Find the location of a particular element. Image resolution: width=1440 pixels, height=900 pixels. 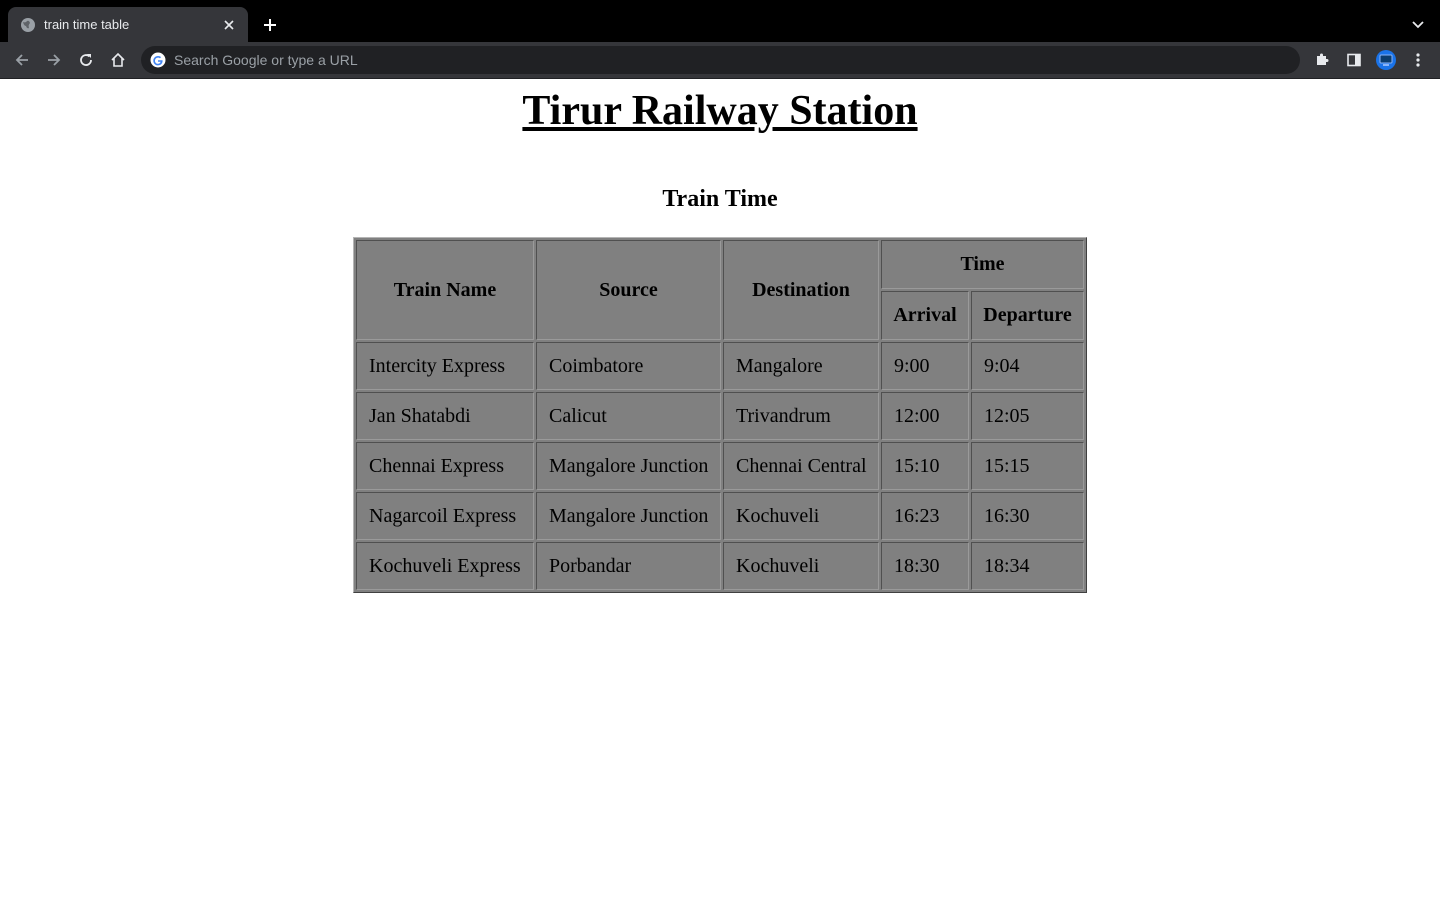

puzzle-icon is located at coordinates (1323, 59).